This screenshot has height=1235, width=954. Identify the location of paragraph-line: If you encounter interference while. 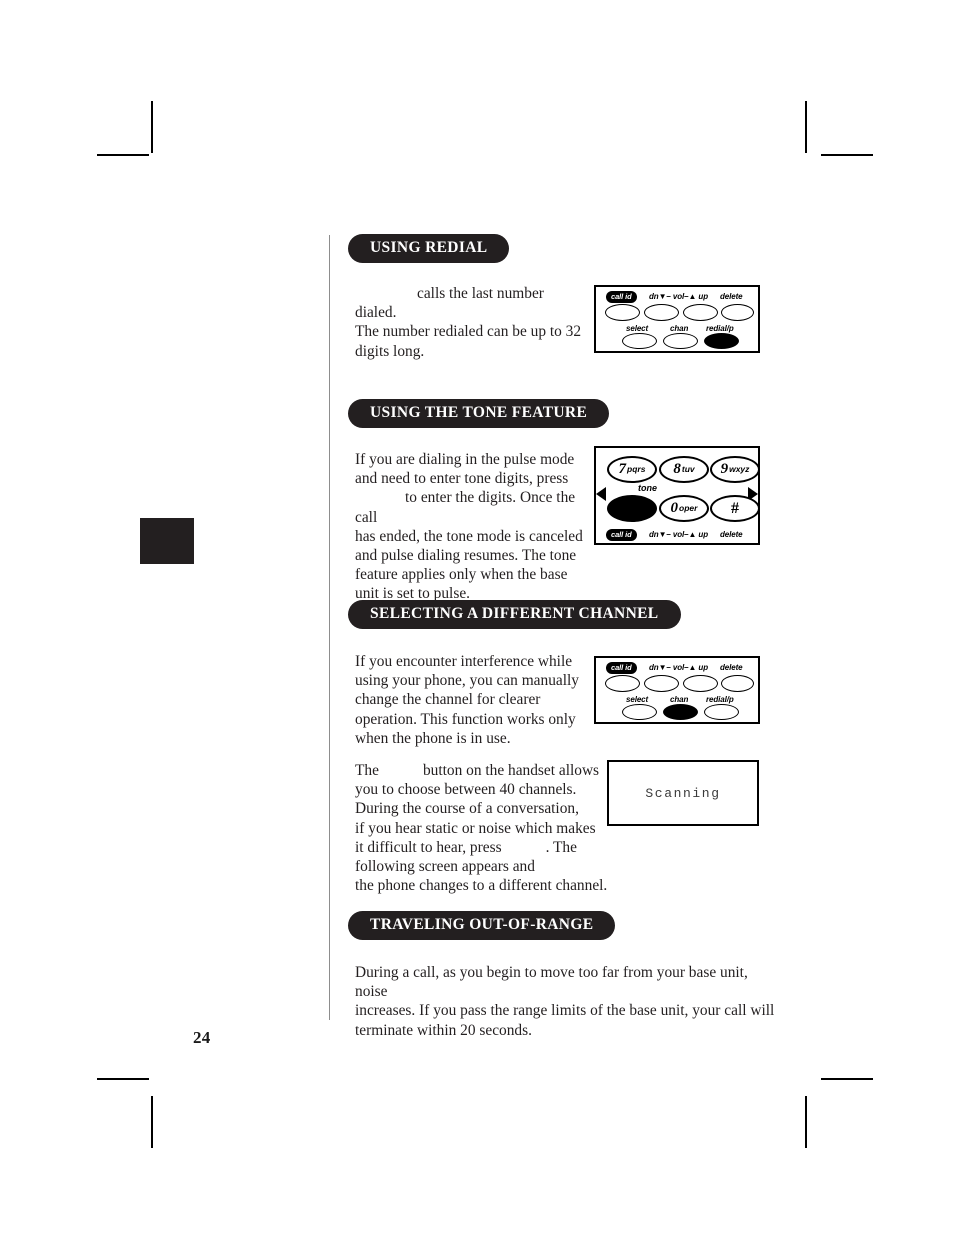
(470, 661).